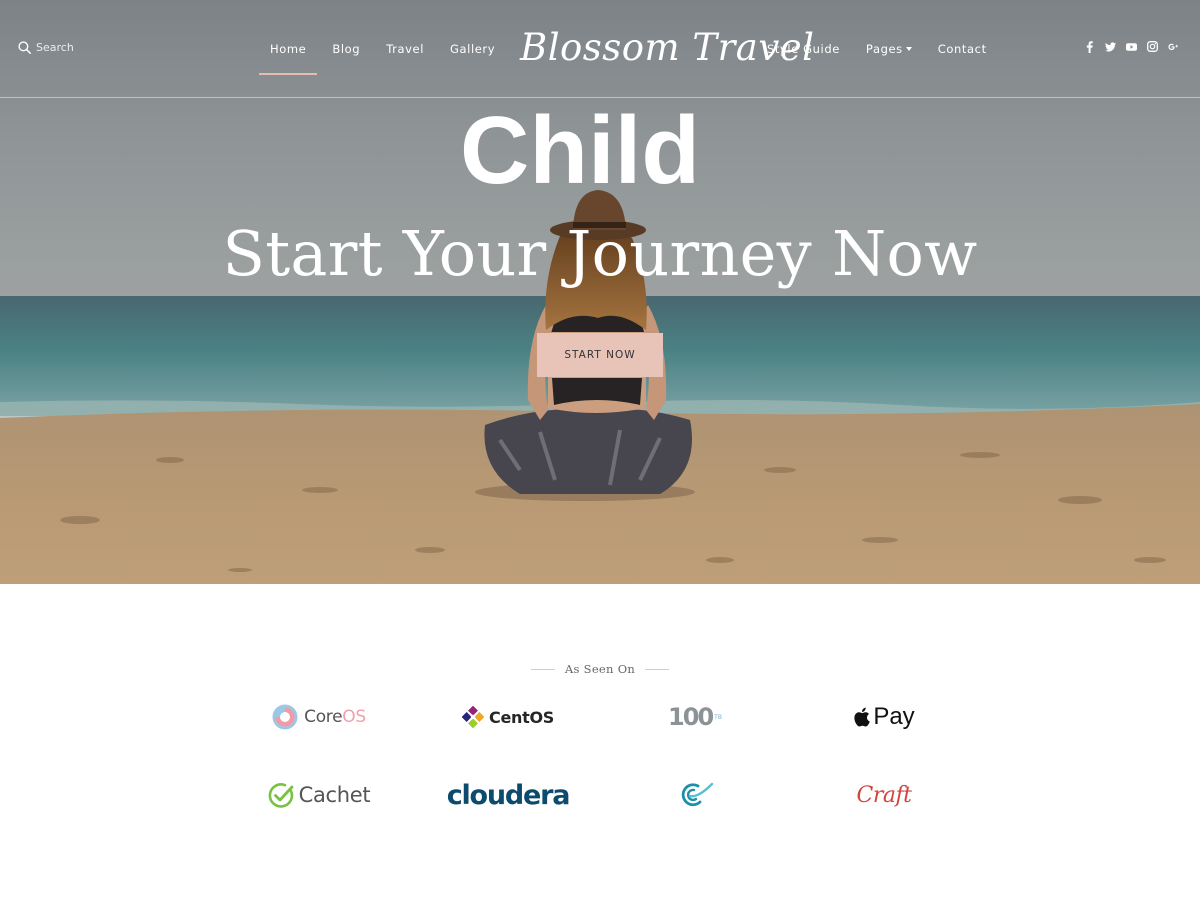 The height and width of the screenshot is (900, 1200). What do you see at coordinates (346, 48) in the screenshot?
I see `nav-blog: Blog` at bounding box center [346, 48].